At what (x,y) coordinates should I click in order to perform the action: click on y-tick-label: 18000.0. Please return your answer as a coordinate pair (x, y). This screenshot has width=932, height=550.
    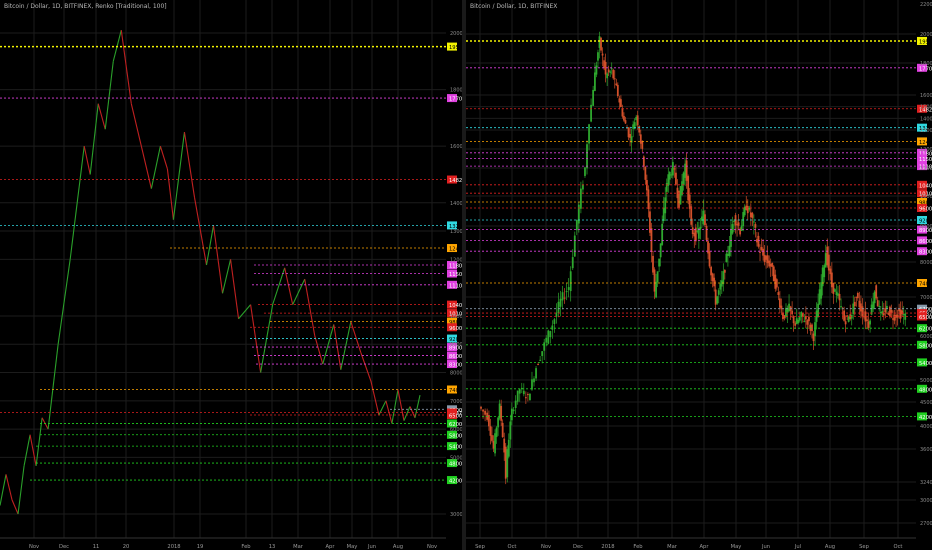
    Looking at the image, I should click on (926, 64).